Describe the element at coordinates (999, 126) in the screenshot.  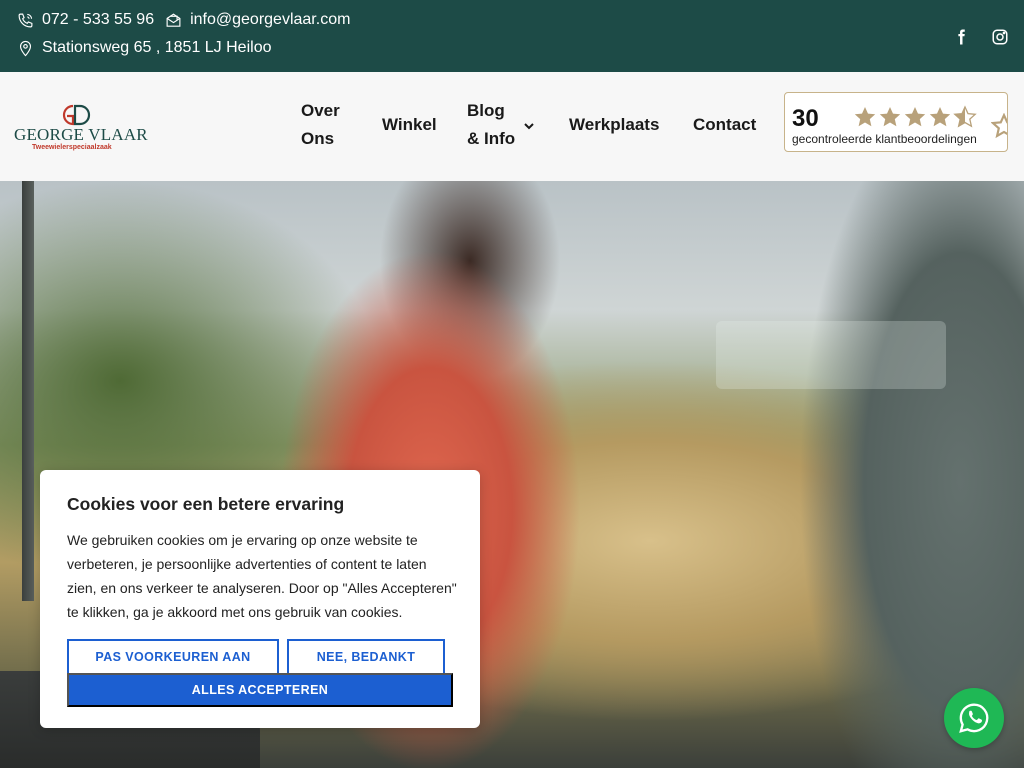
I see `star-outline-icon` at that location.